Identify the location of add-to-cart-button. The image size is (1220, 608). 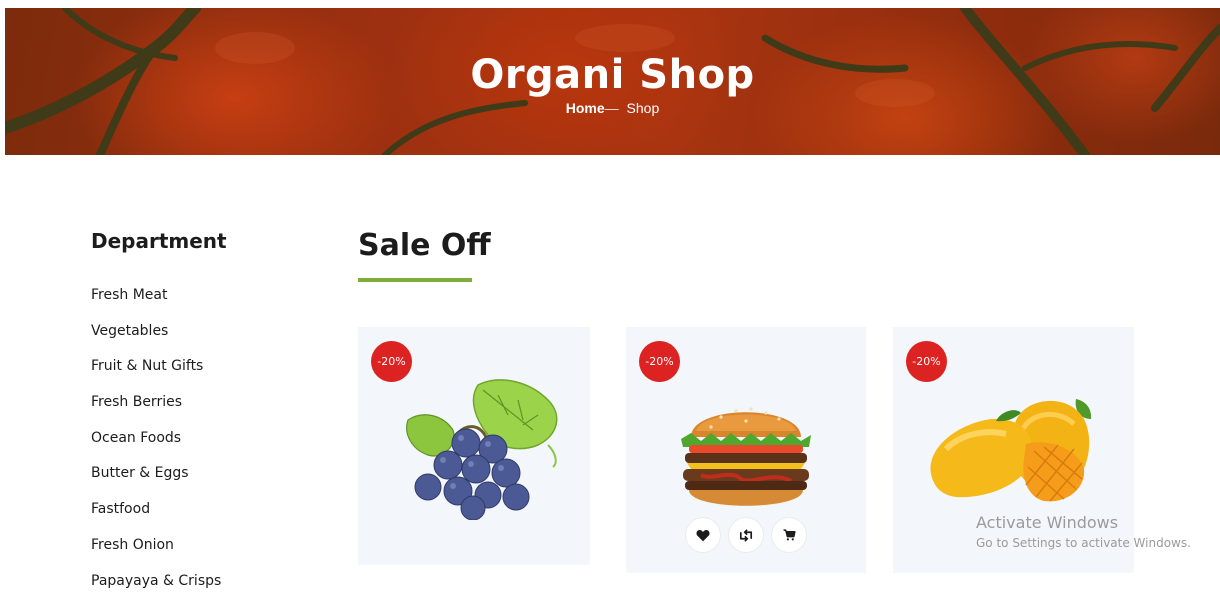
(789, 535).